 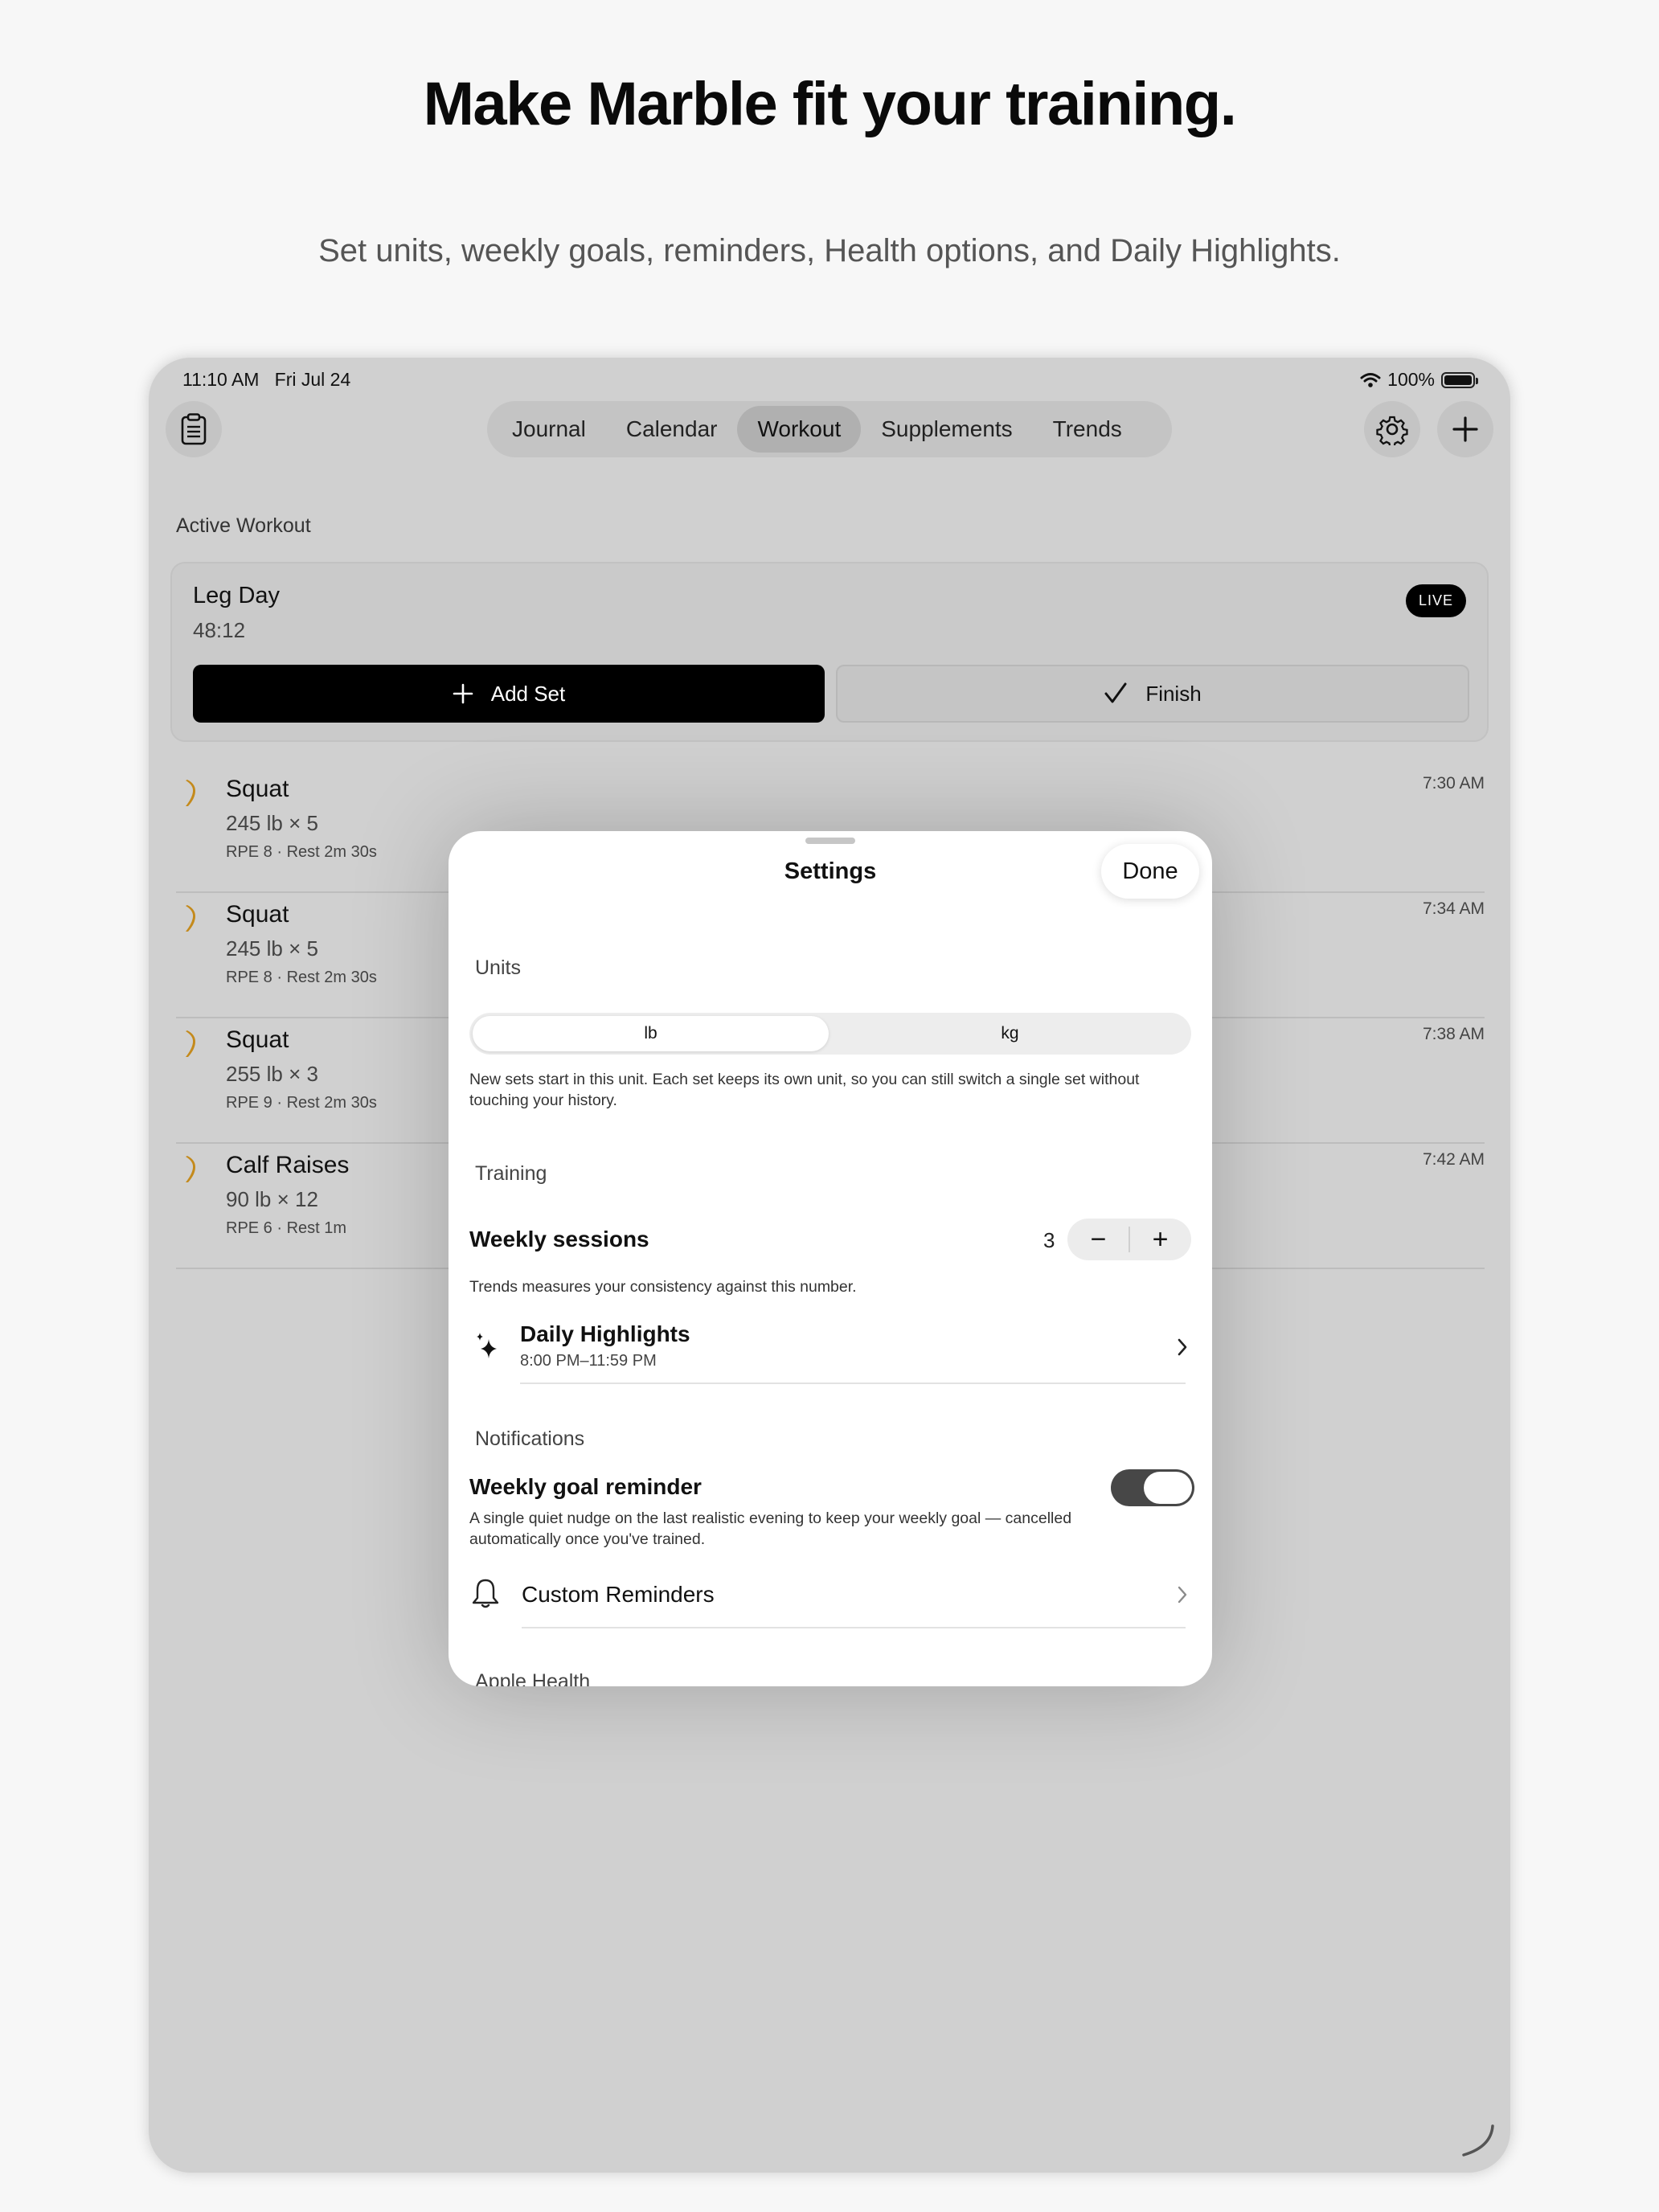 I want to click on training-heading: Training, so click(x=511, y=1173).